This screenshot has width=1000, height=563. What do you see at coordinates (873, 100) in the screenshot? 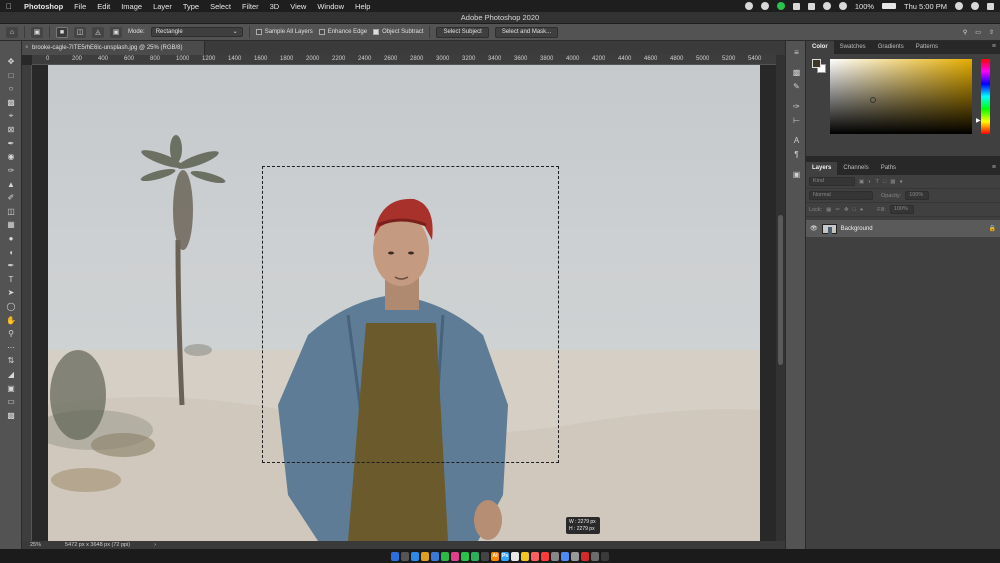
I see `color-picker-cursor` at bounding box center [873, 100].